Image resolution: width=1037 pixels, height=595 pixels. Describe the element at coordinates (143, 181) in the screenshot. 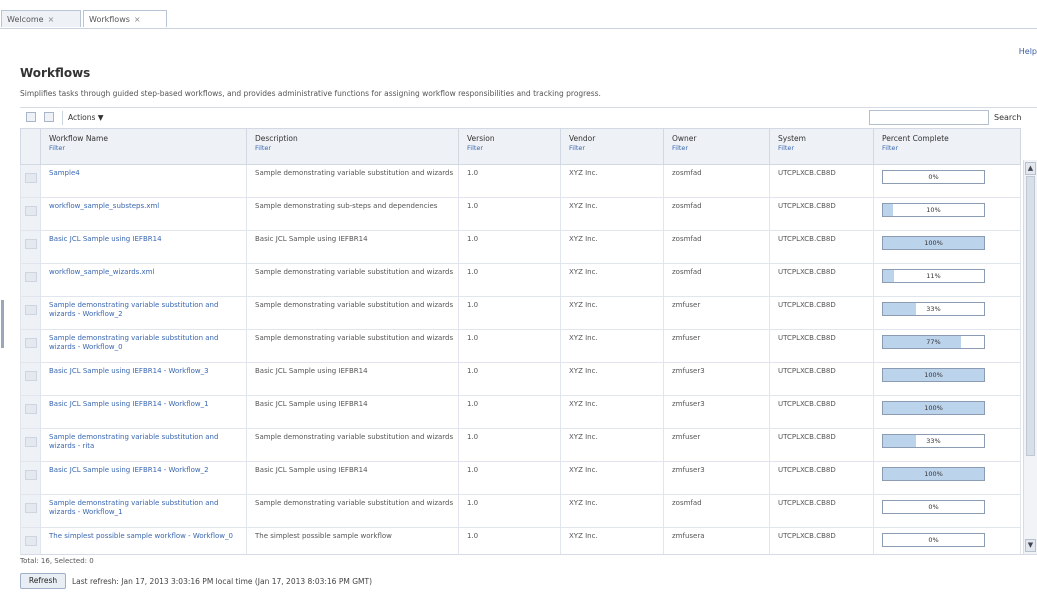

I see `workflow-name-cell: Sample4` at that location.